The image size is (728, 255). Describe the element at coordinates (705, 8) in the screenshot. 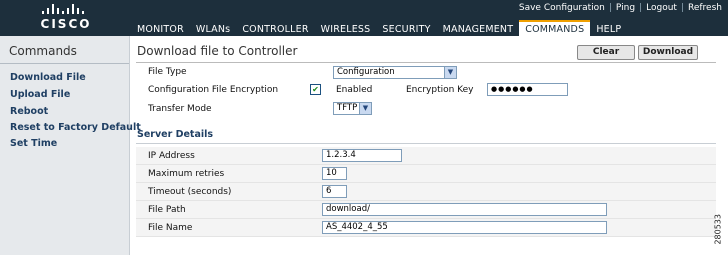

I see `refresh-link: Refresh` at that location.